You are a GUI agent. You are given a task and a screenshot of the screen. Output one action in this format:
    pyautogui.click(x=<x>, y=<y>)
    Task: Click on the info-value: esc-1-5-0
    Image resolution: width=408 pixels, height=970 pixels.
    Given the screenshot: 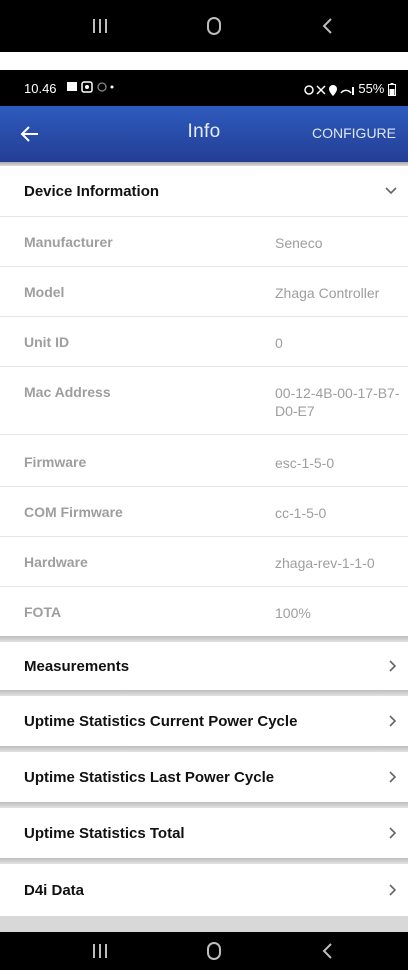 What is the action you would take?
    pyautogui.click(x=305, y=463)
    